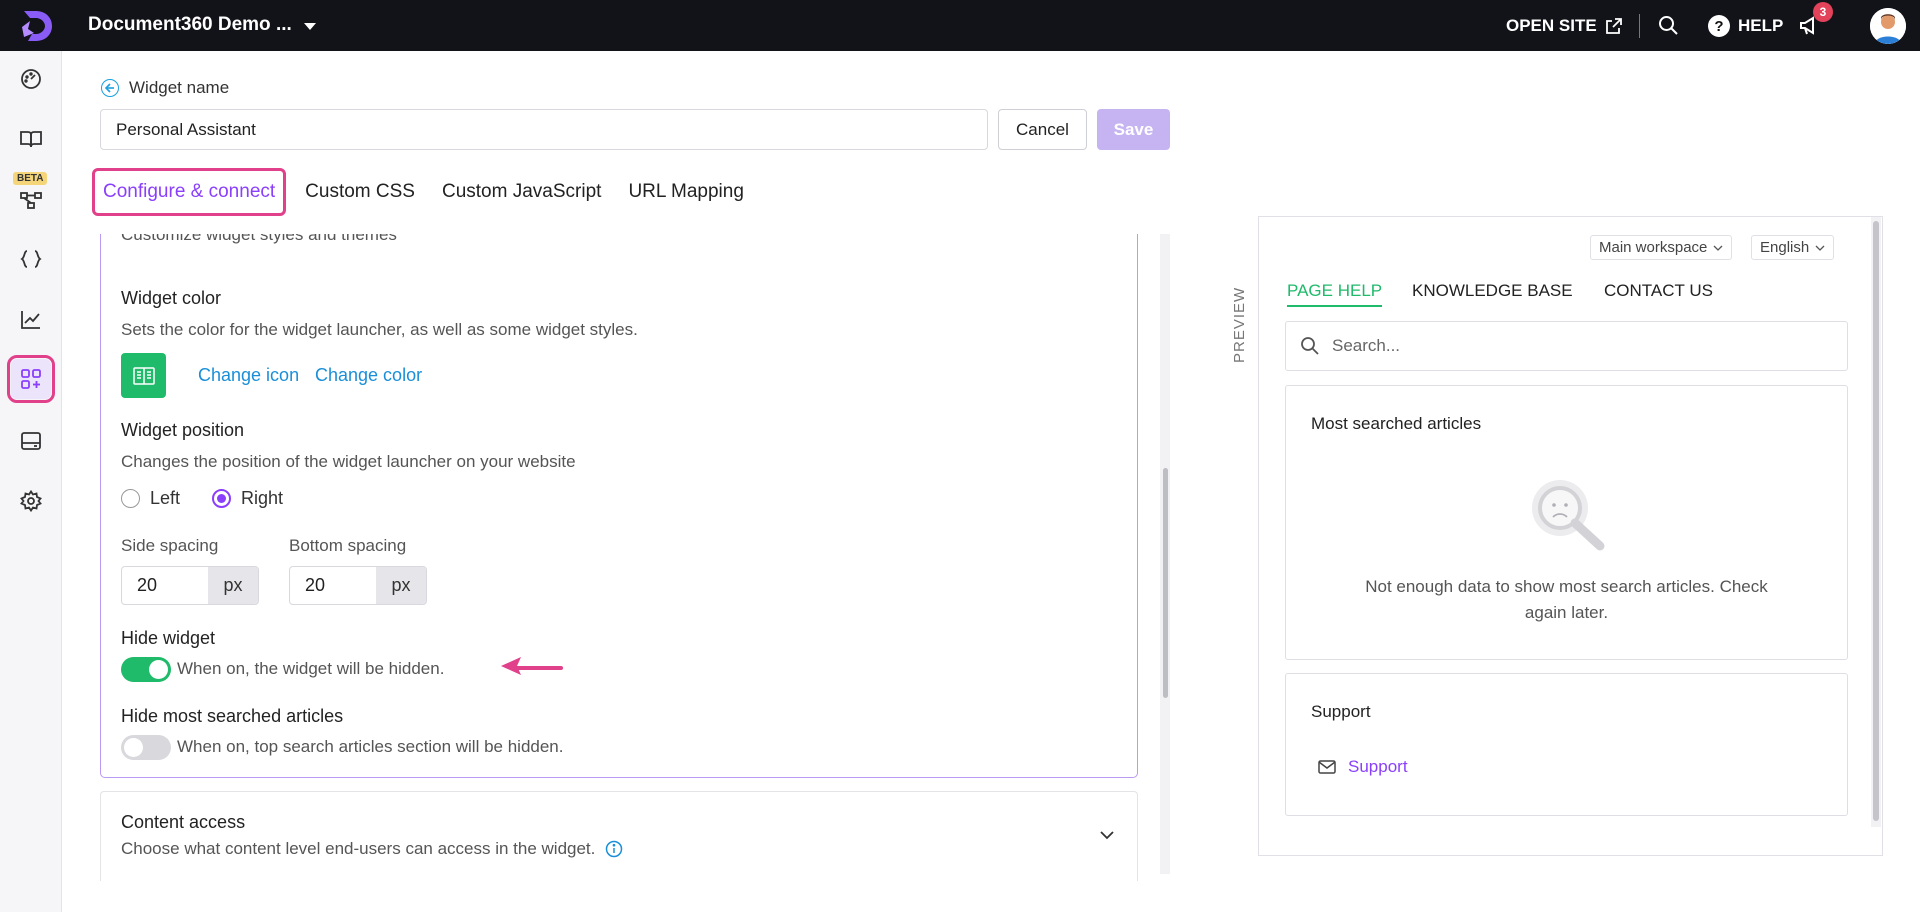  I want to click on language-select: English, so click(1793, 247).